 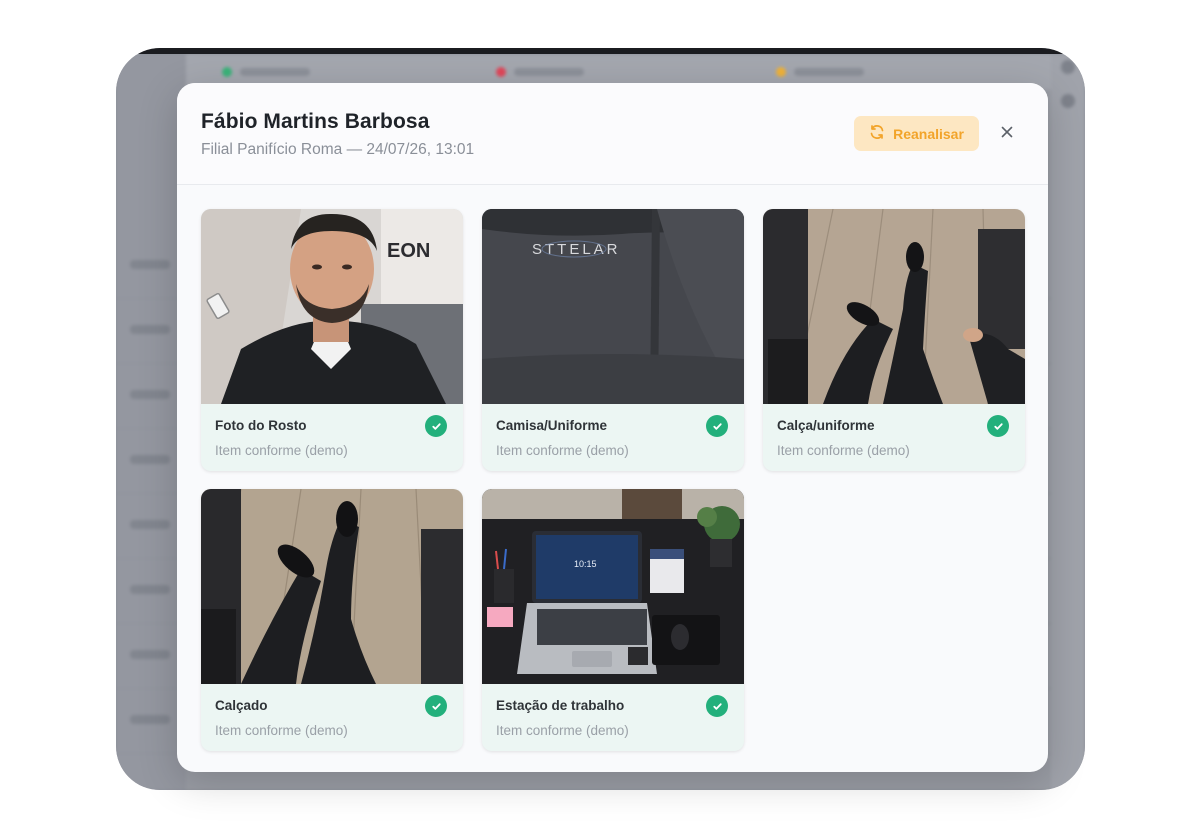 I want to click on photo-card-face: EON Foto do Rosto Item conforme (demo), so click(x=332, y=340).